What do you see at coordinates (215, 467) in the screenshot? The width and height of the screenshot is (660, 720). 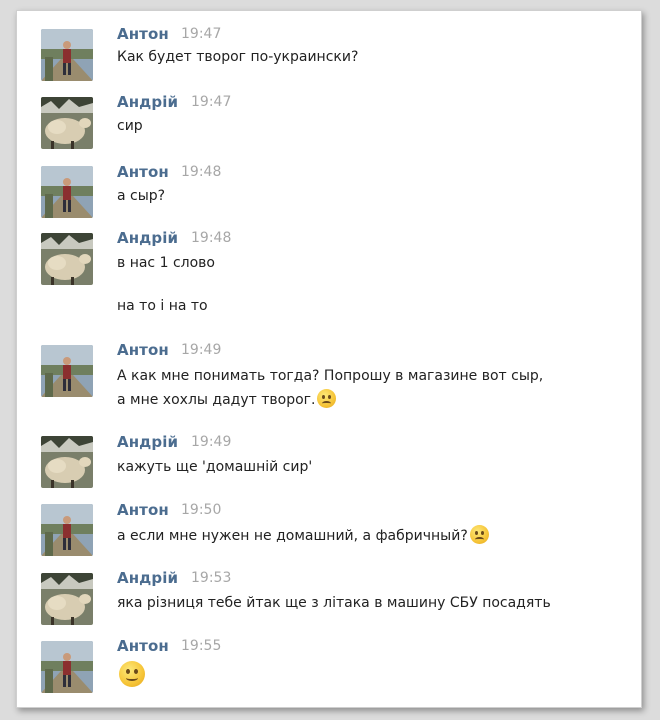 I see `message-text: кажуть ще 'домашній сир'` at bounding box center [215, 467].